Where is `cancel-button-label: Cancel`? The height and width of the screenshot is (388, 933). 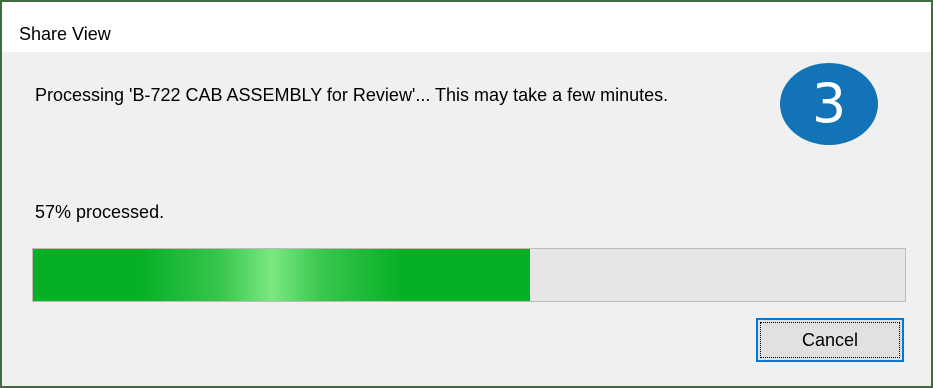 cancel-button-label: Cancel is located at coordinates (830, 340).